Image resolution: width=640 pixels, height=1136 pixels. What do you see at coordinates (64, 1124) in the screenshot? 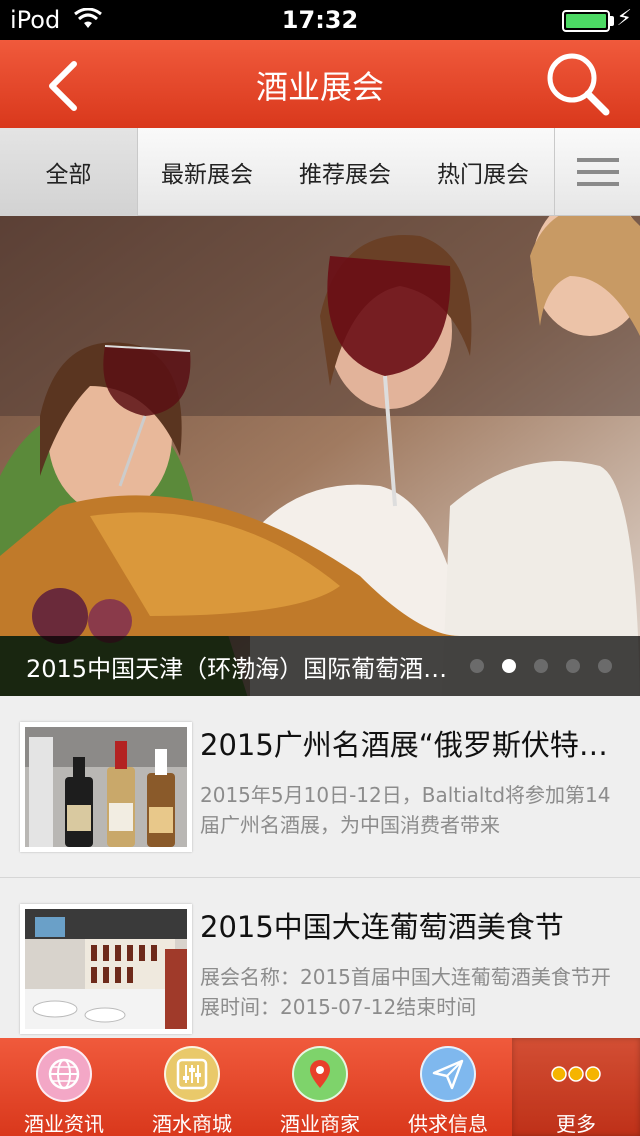
I see `tabbar-label: 酒业资讯` at bounding box center [64, 1124].